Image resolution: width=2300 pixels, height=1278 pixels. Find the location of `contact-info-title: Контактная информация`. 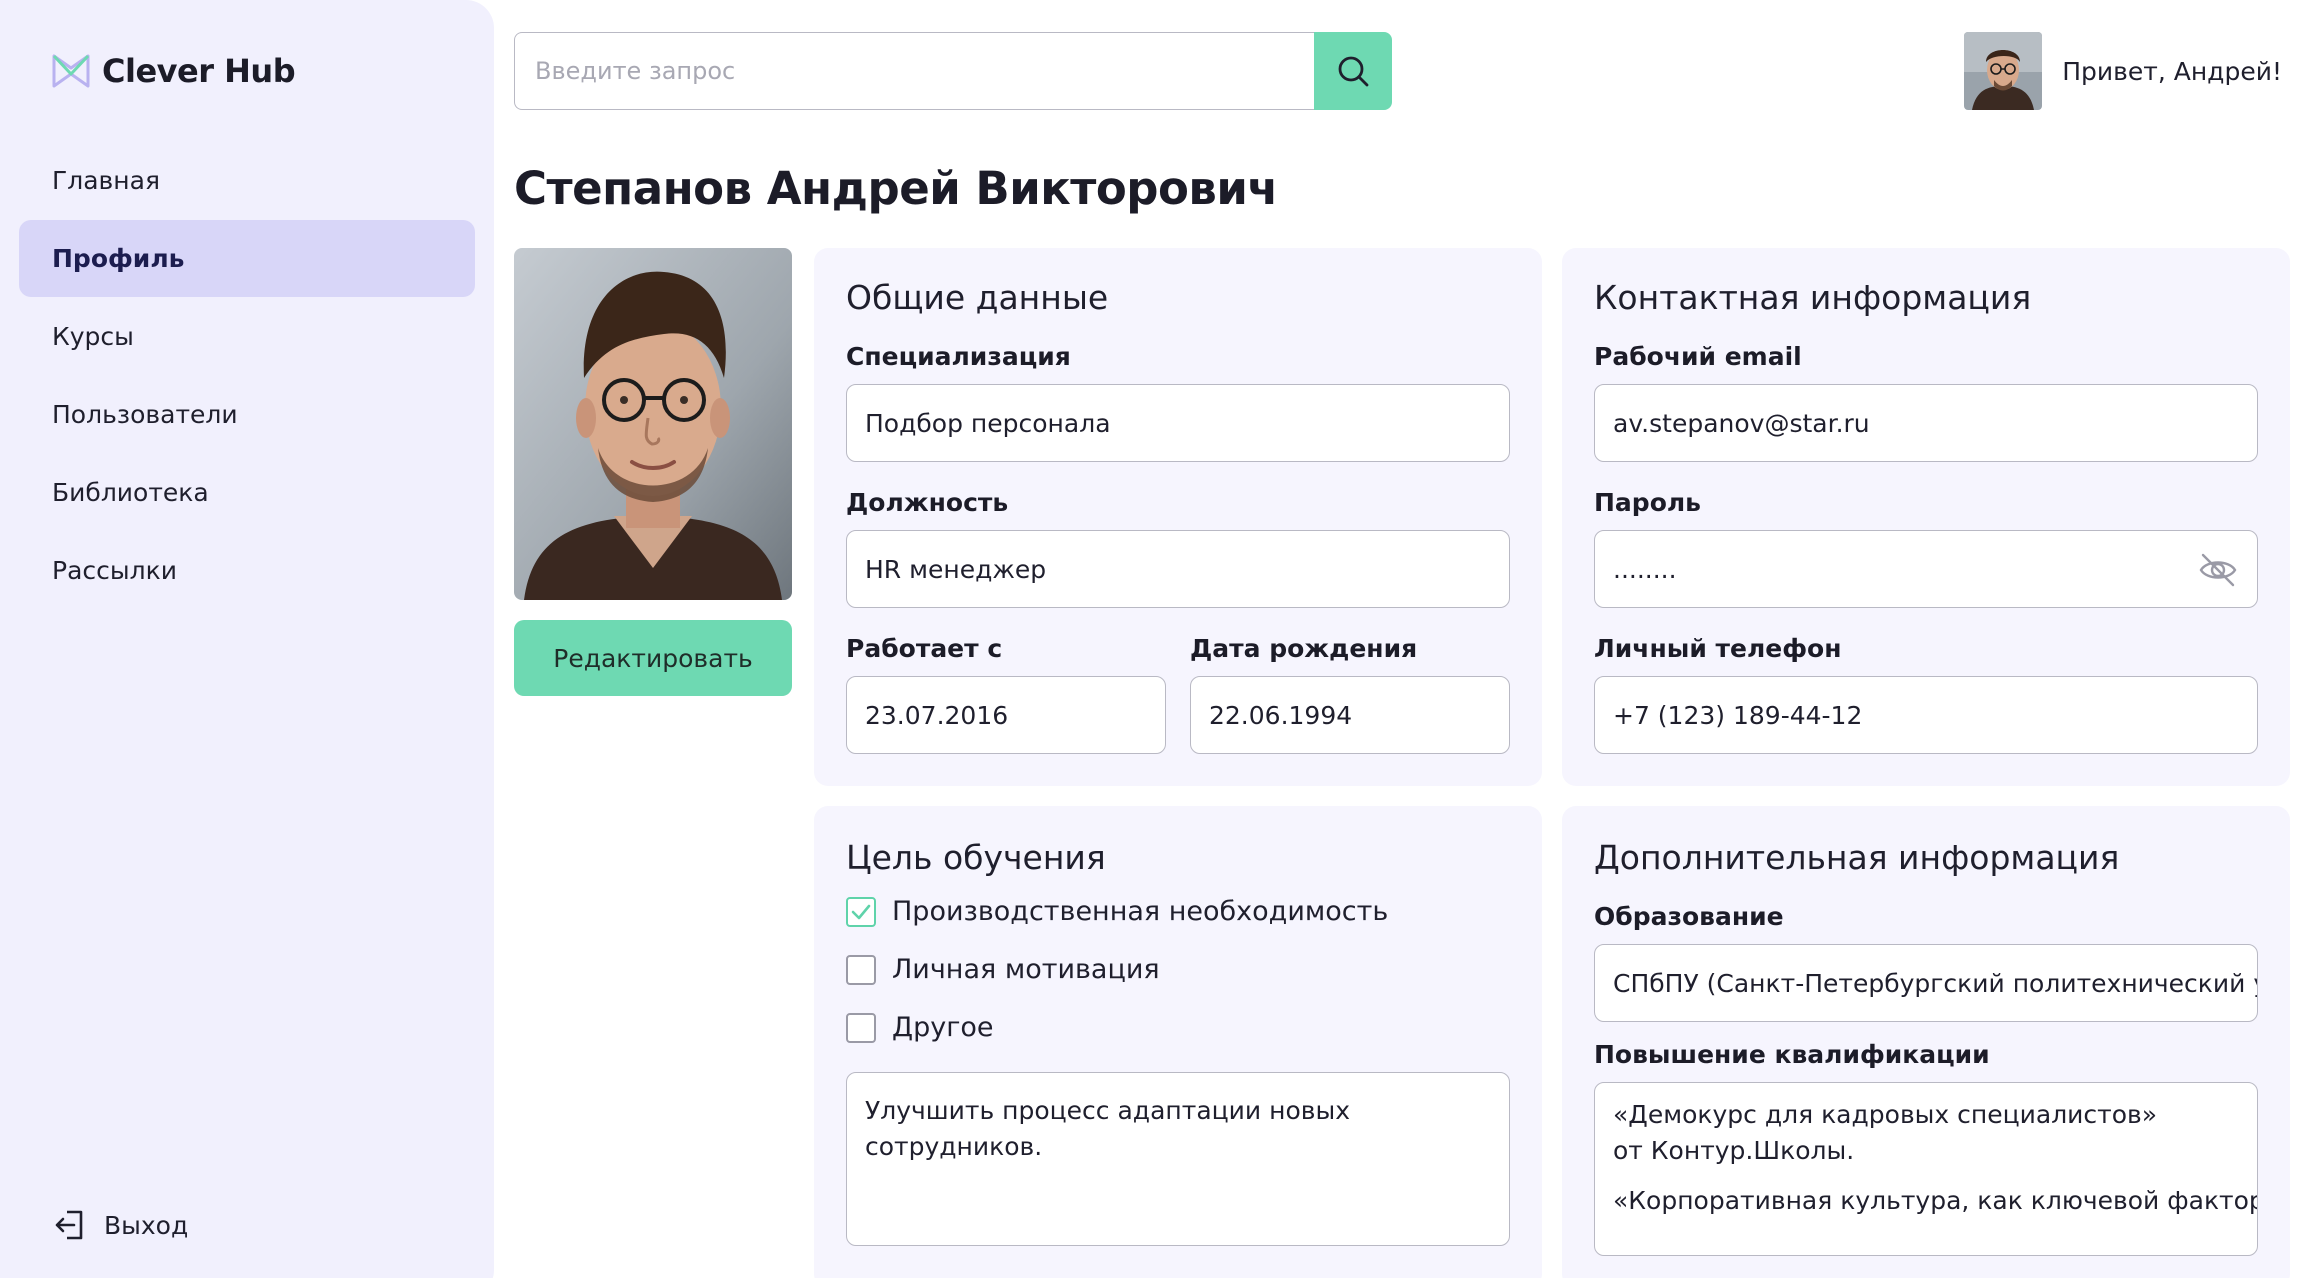

contact-info-title: Контактная информация is located at coordinates (1813, 297).